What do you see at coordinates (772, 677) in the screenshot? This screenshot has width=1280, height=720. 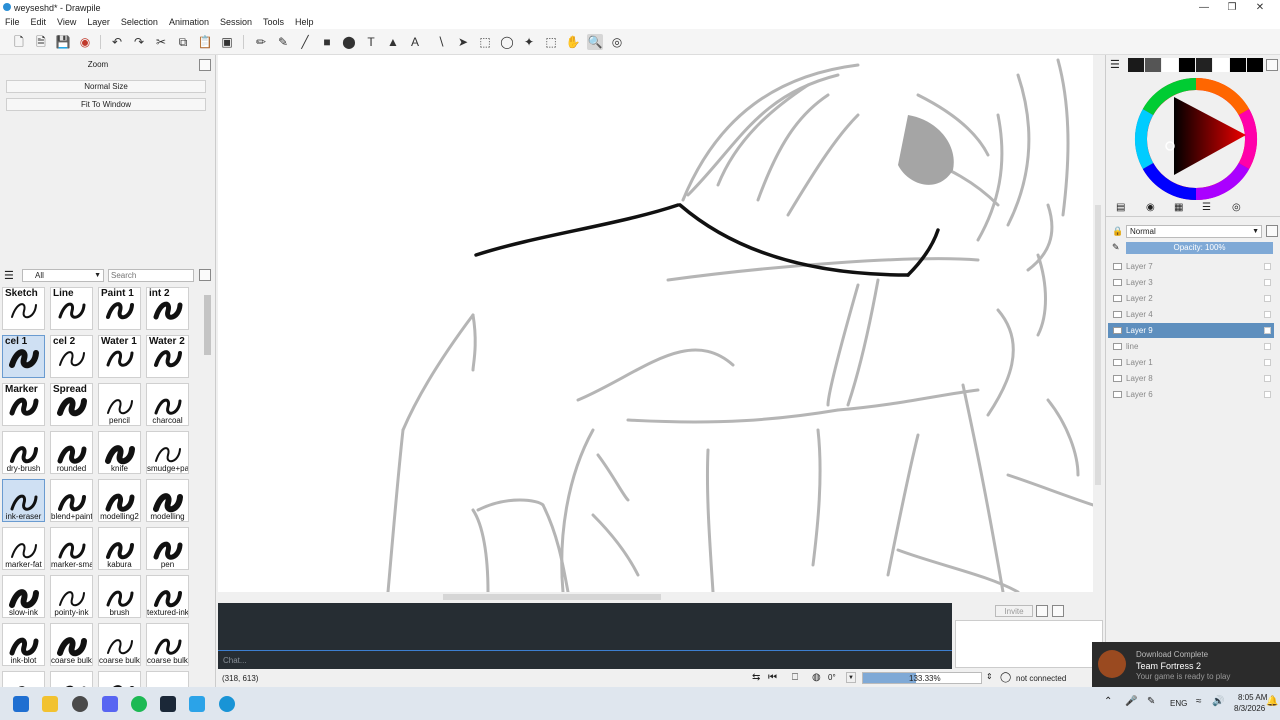 I see `flip-icon: ⏮` at bounding box center [772, 677].